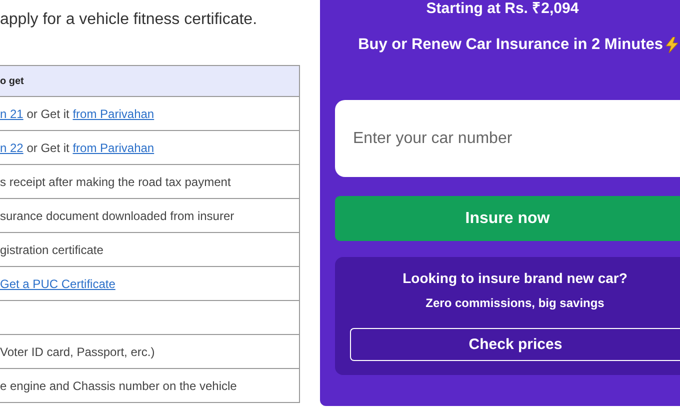 Image resolution: width=680 pixels, height=411 pixels. I want to click on card-subtitle: Zero commissions, big savings, so click(515, 303).